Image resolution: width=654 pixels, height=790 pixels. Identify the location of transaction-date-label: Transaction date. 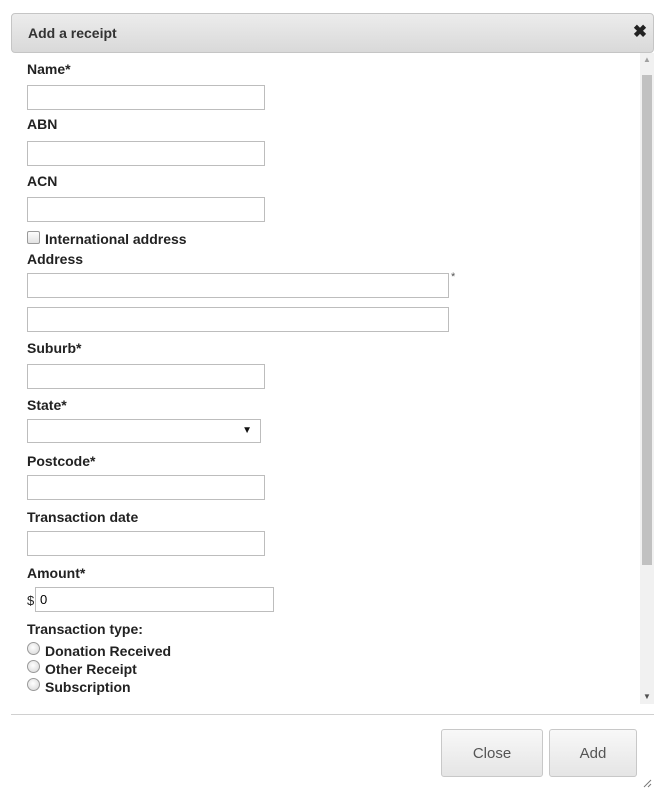
(83, 517).